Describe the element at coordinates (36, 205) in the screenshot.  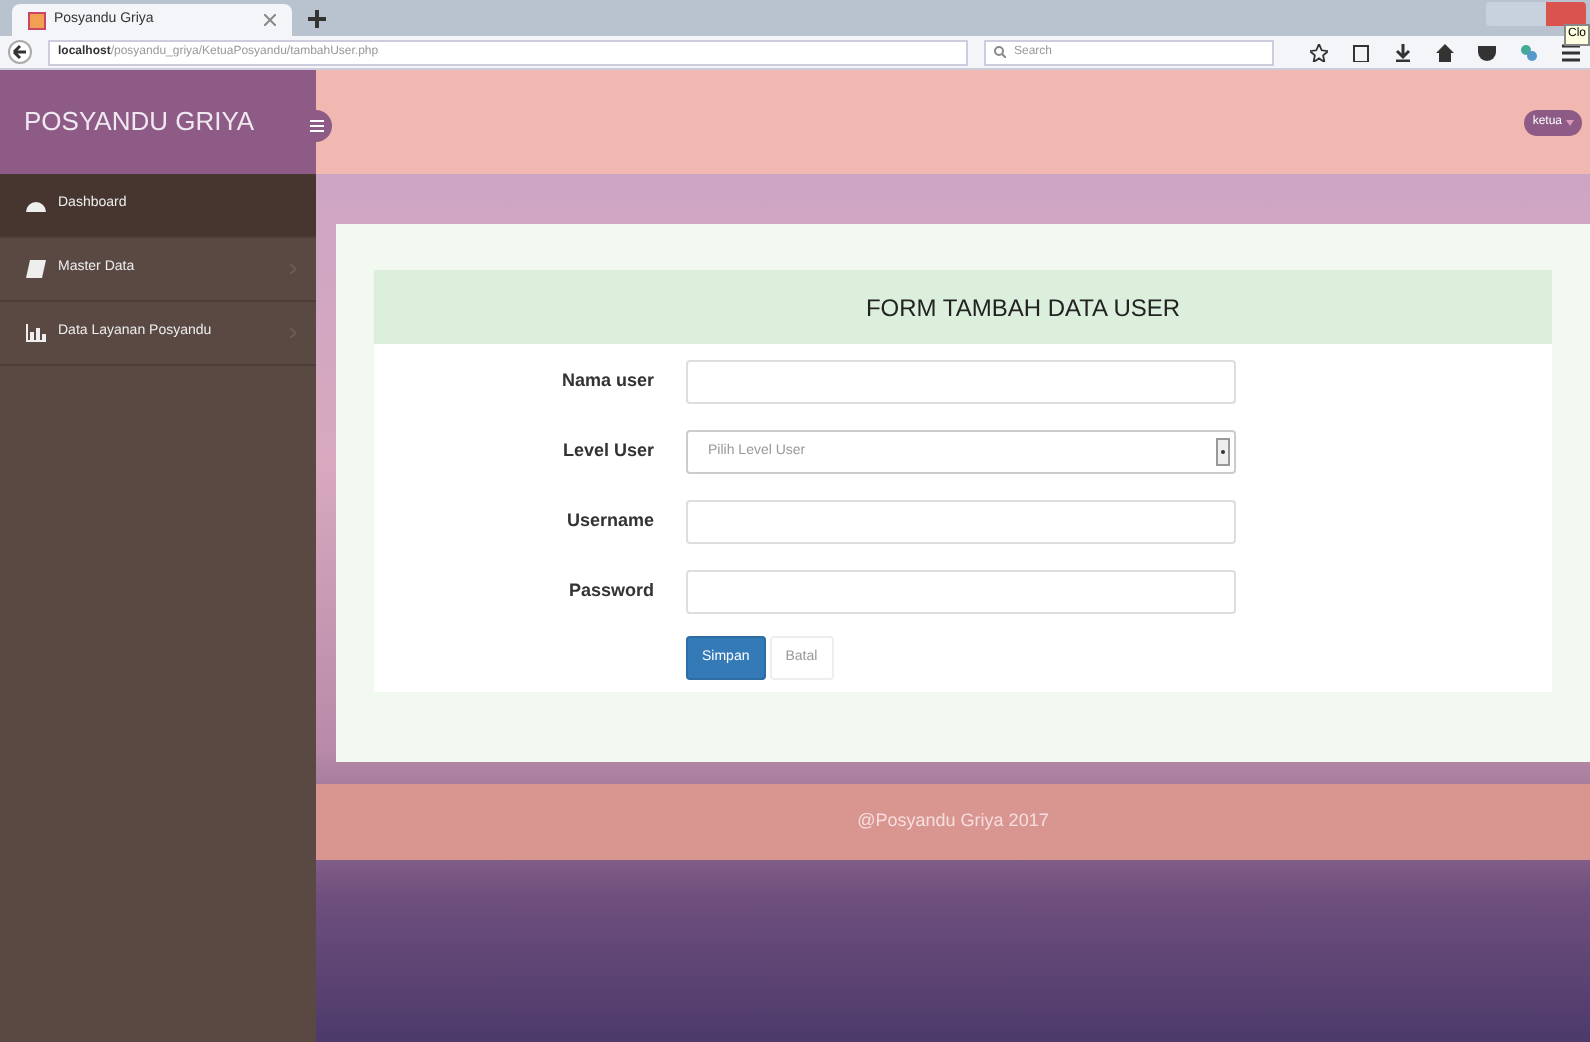
I see `dashboard-icon` at that location.